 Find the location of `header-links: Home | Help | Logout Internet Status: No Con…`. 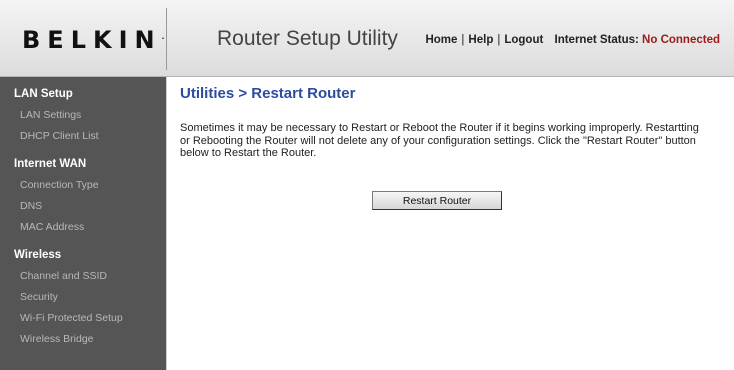

header-links: Home | Help | Logout Internet Status: No Con… is located at coordinates (572, 40).